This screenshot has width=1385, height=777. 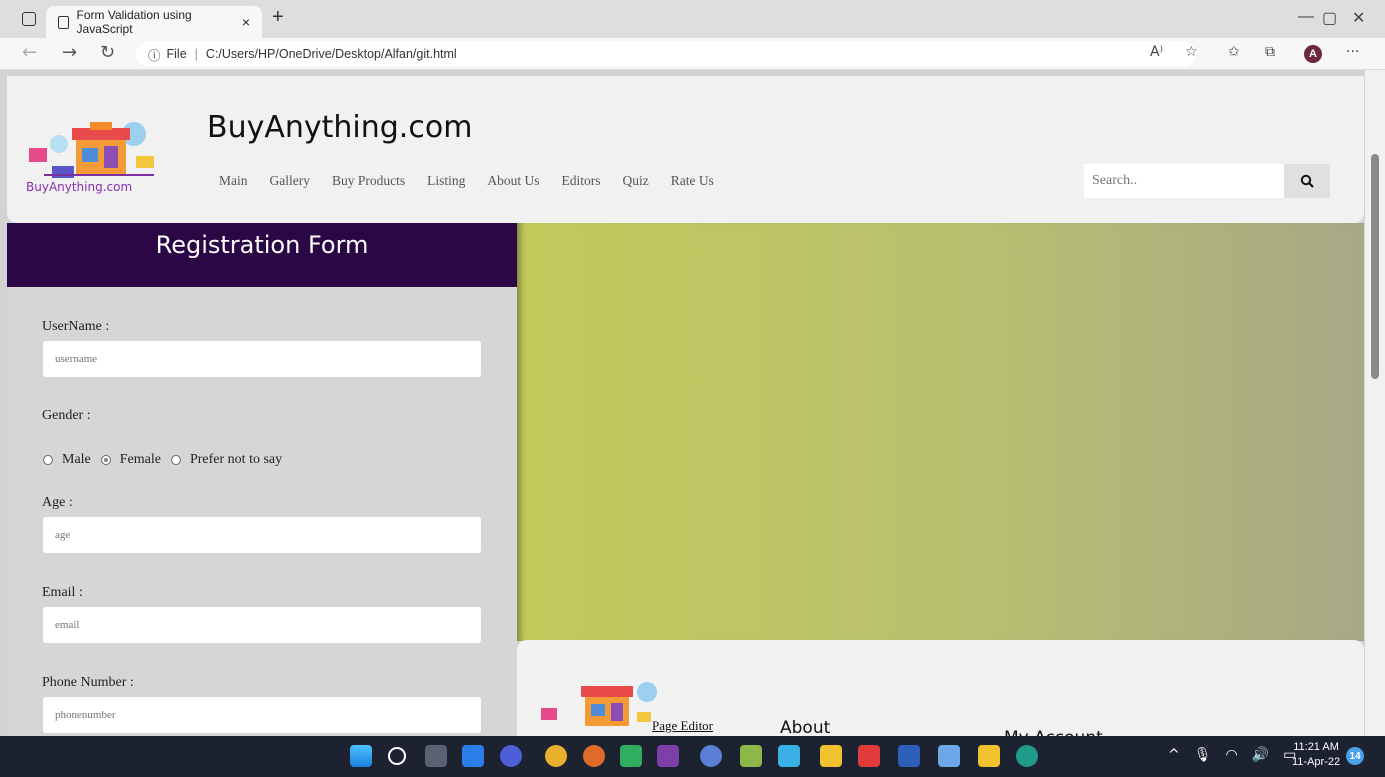 I want to click on form-title: Registration Form, so click(x=262, y=255).